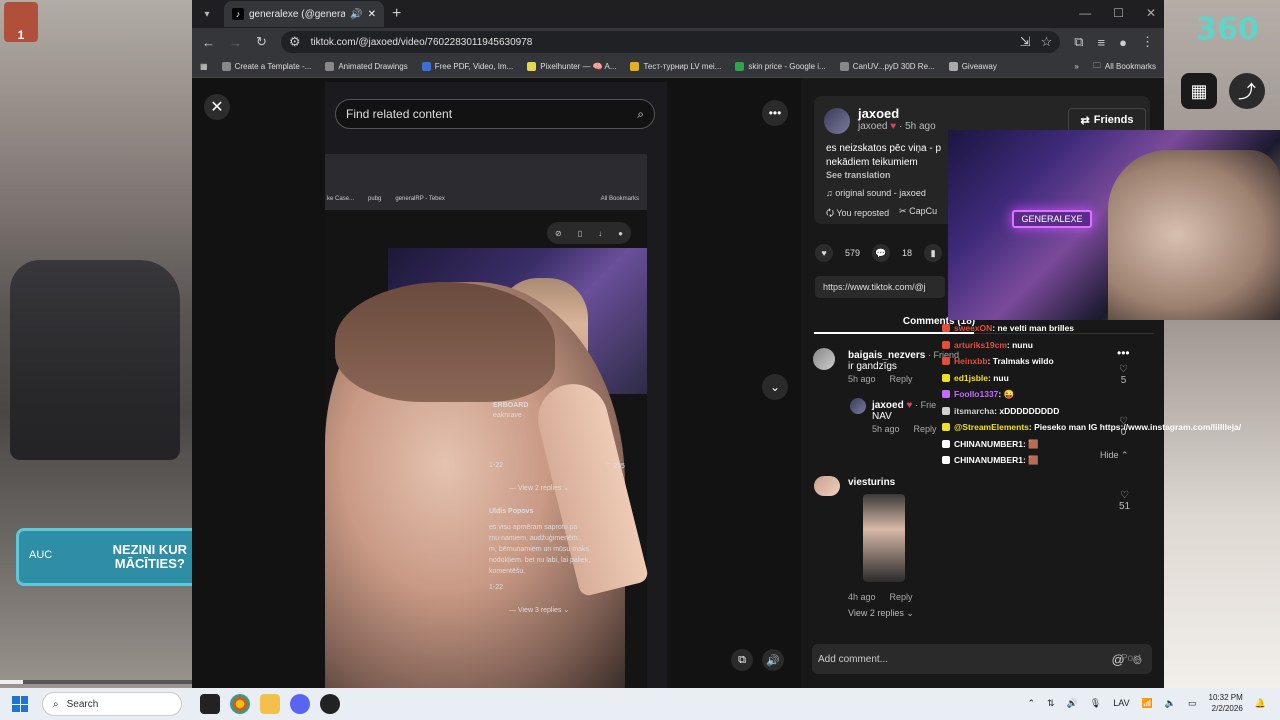 The width and height of the screenshot is (1280, 720). What do you see at coordinates (775, 387) in the screenshot?
I see `next-video-button: ⌄` at bounding box center [775, 387].